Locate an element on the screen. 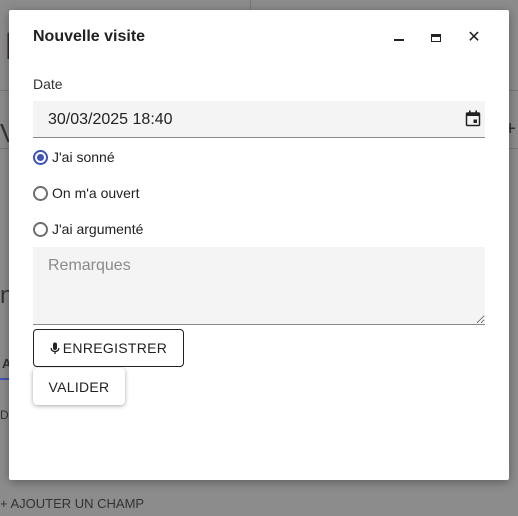 The height and width of the screenshot is (516, 518). radio-option-rang: J'ai sonné is located at coordinates (74, 157).